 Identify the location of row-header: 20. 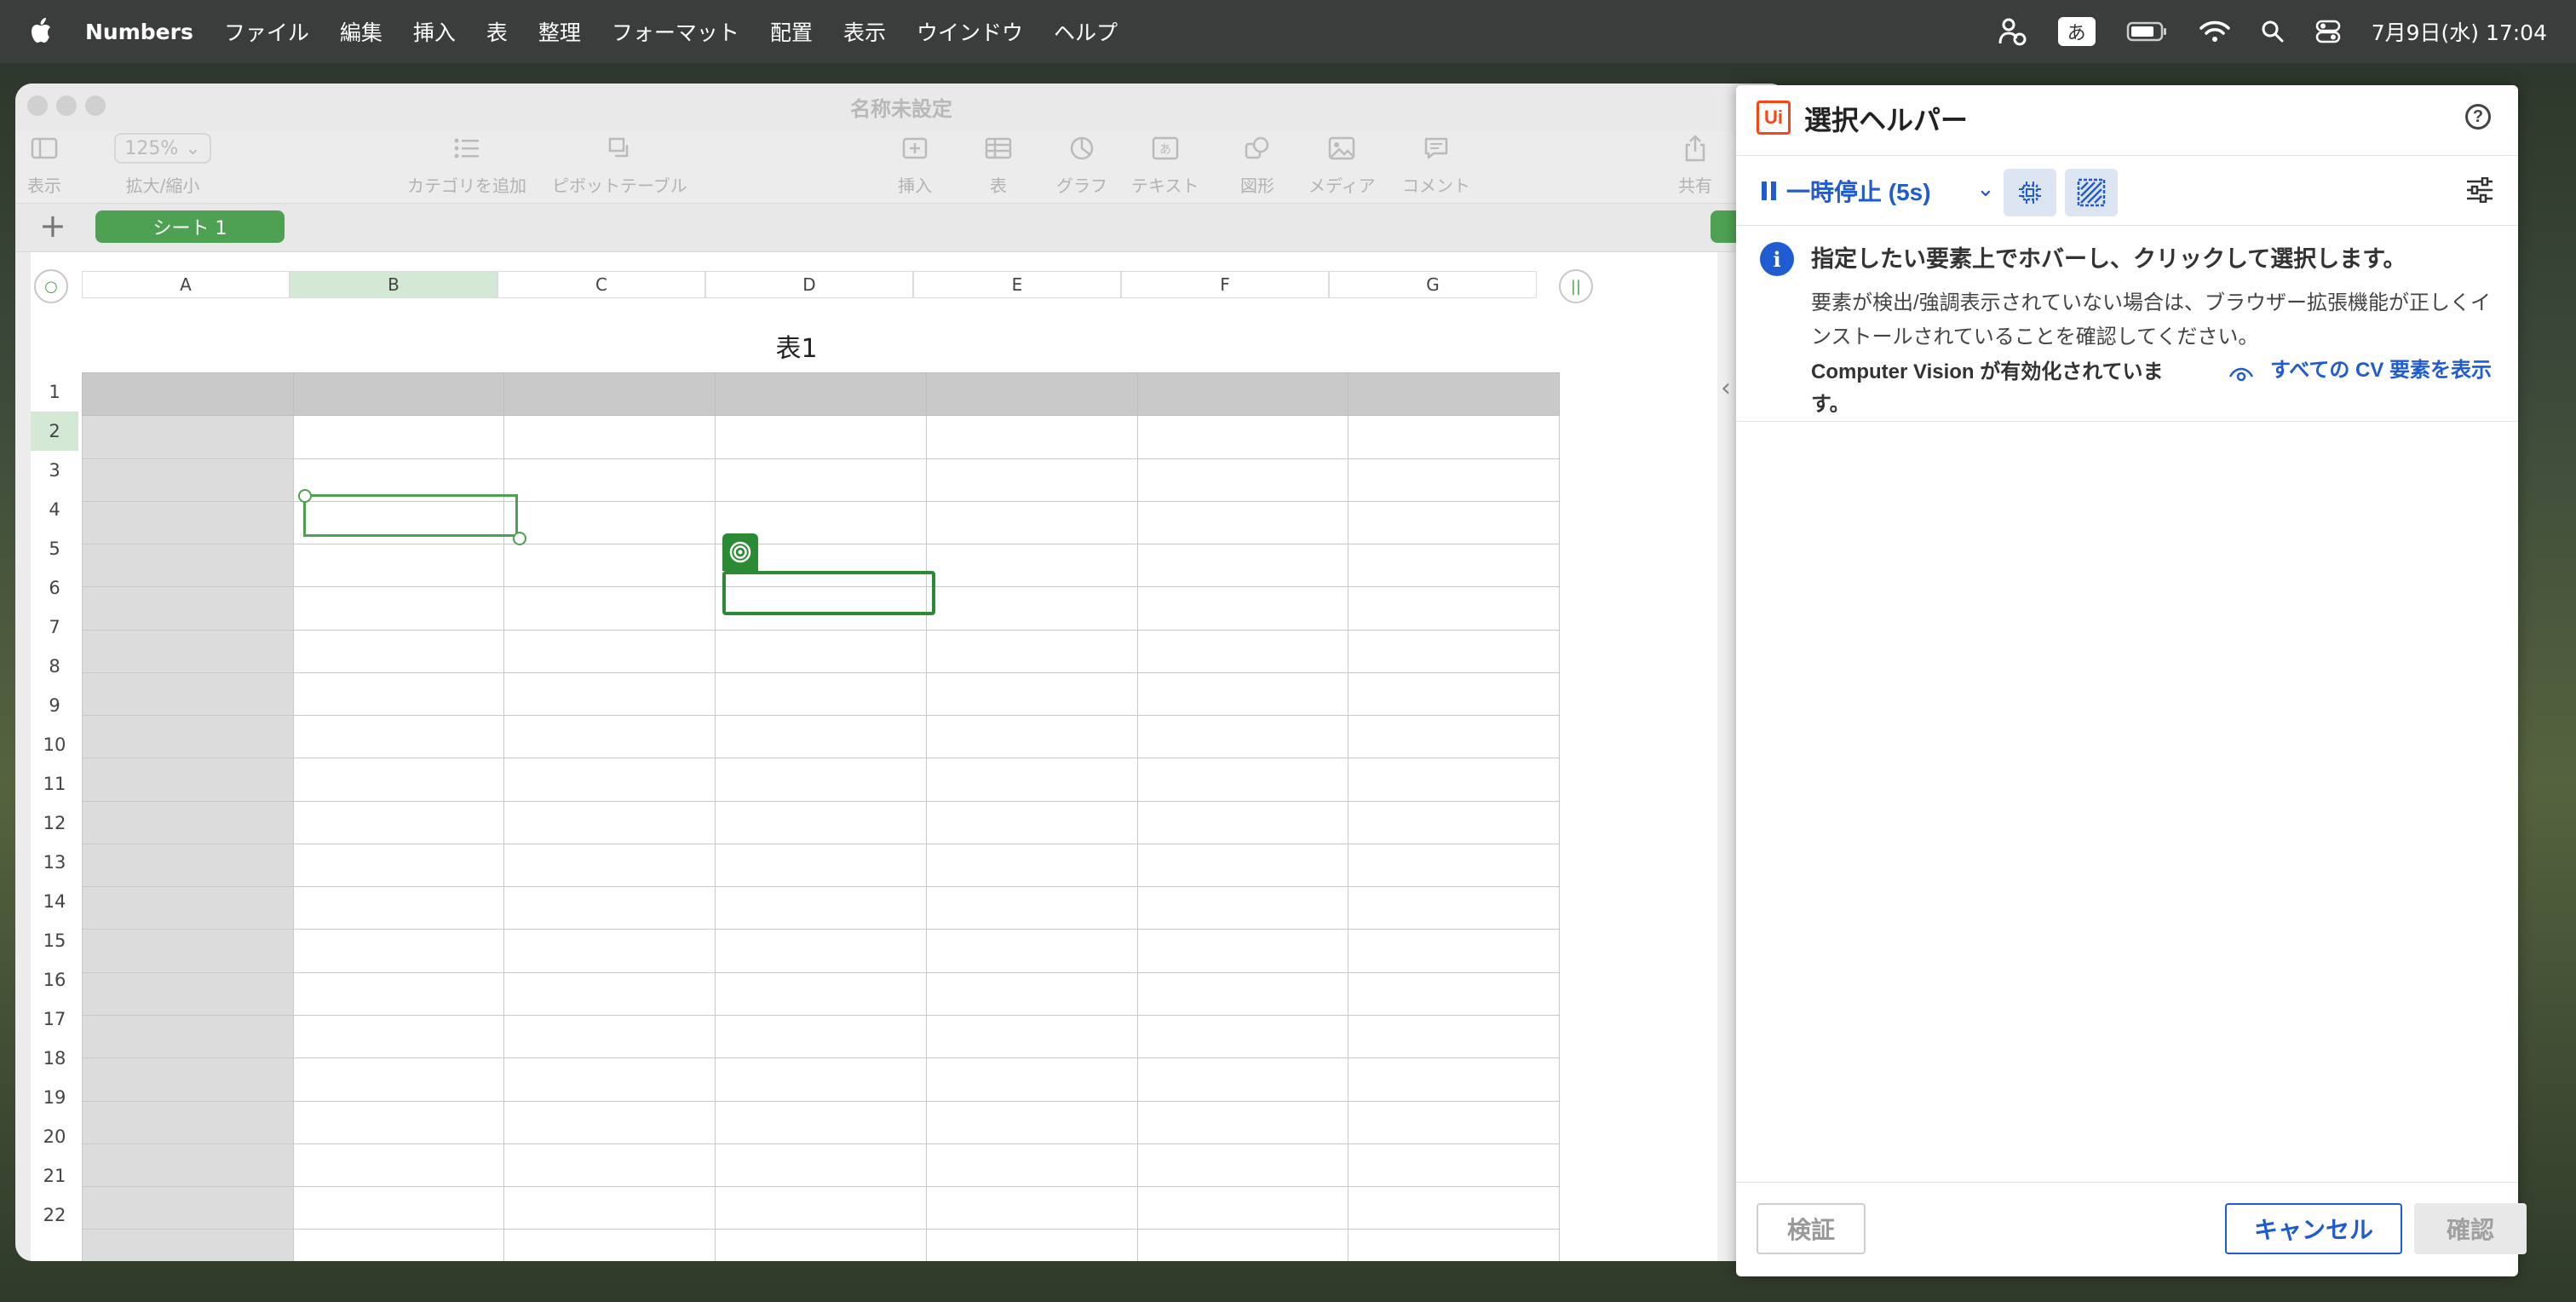
(55, 1136).